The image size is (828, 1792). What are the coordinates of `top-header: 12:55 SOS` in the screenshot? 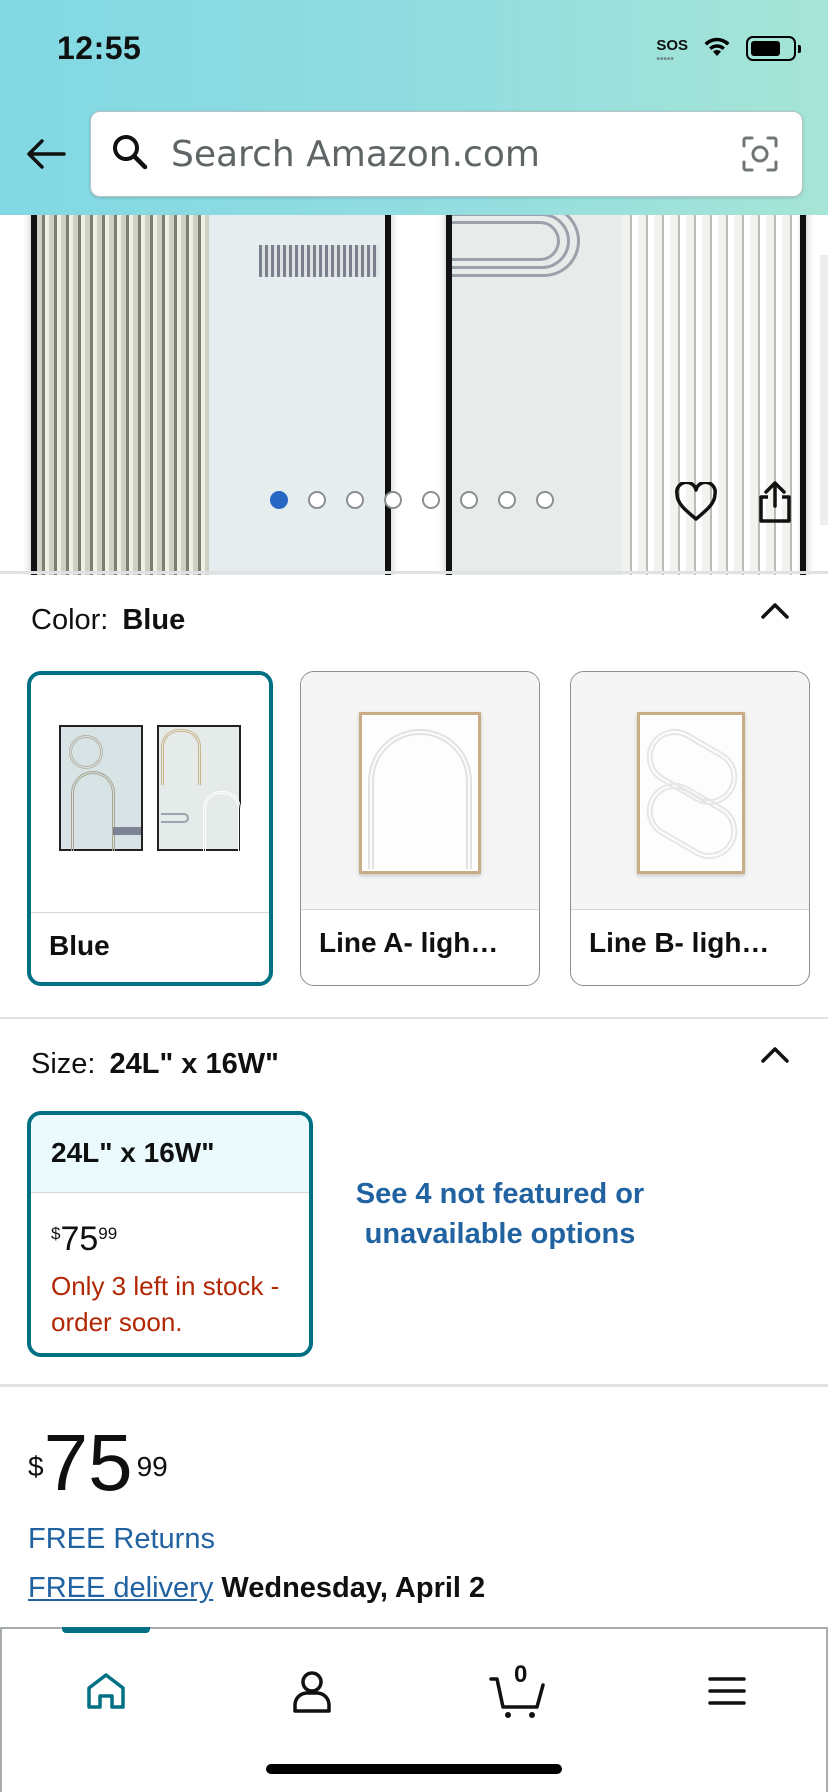 It's located at (414, 107).